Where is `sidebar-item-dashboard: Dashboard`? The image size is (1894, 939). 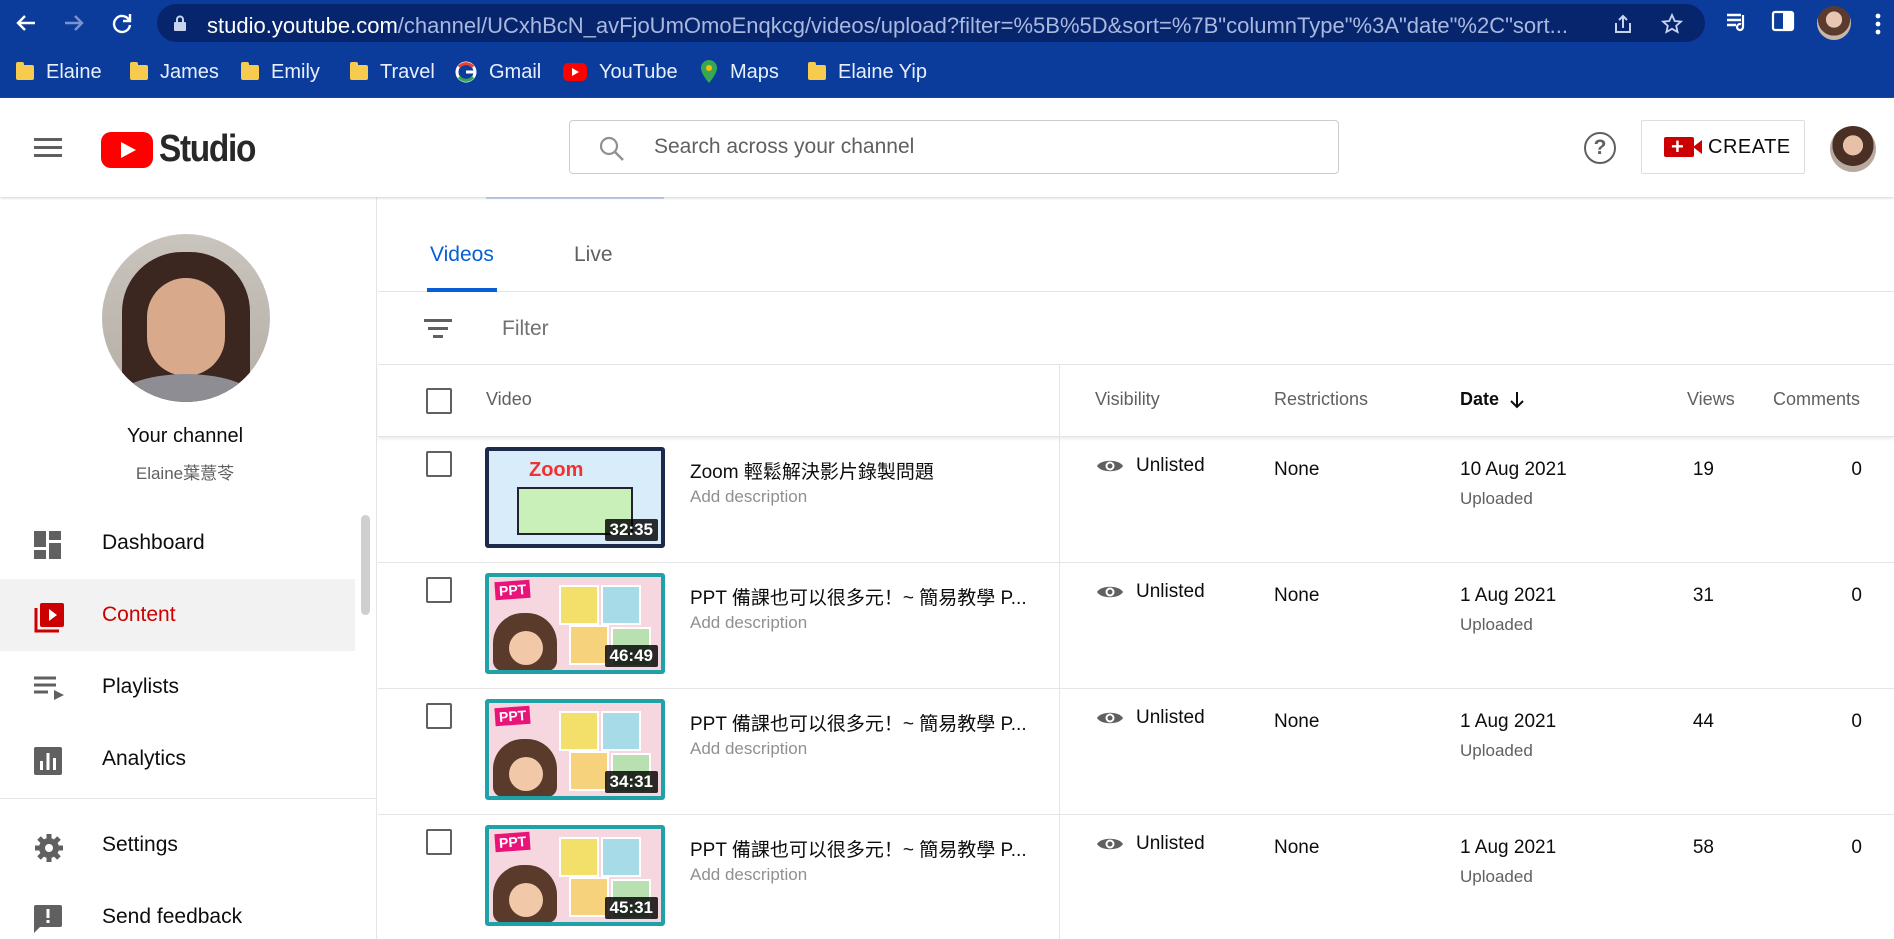 sidebar-item-dashboard: Dashboard is located at coordinates (177, 543).